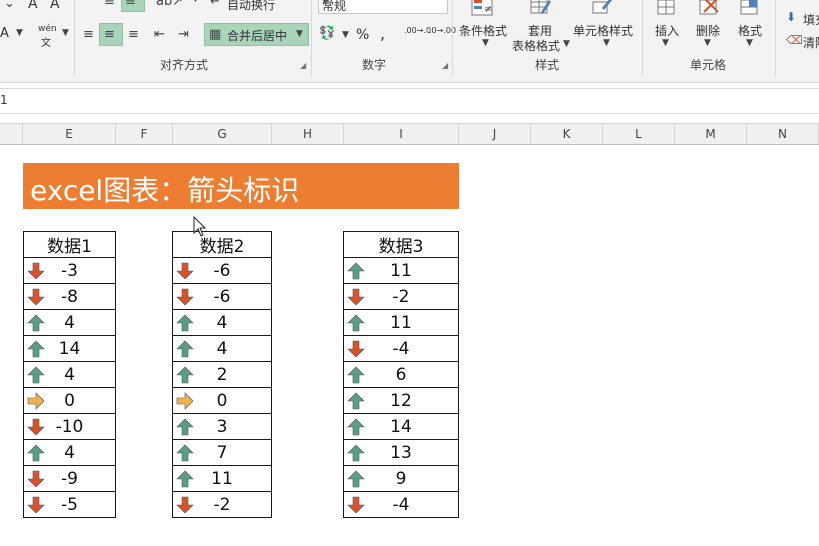 The width and height of the screenshot is (819, 546). What do you see at coordinates (401, 400) in the screenshot?
I see `data-cell: 12` at bounding box center [401, 400].